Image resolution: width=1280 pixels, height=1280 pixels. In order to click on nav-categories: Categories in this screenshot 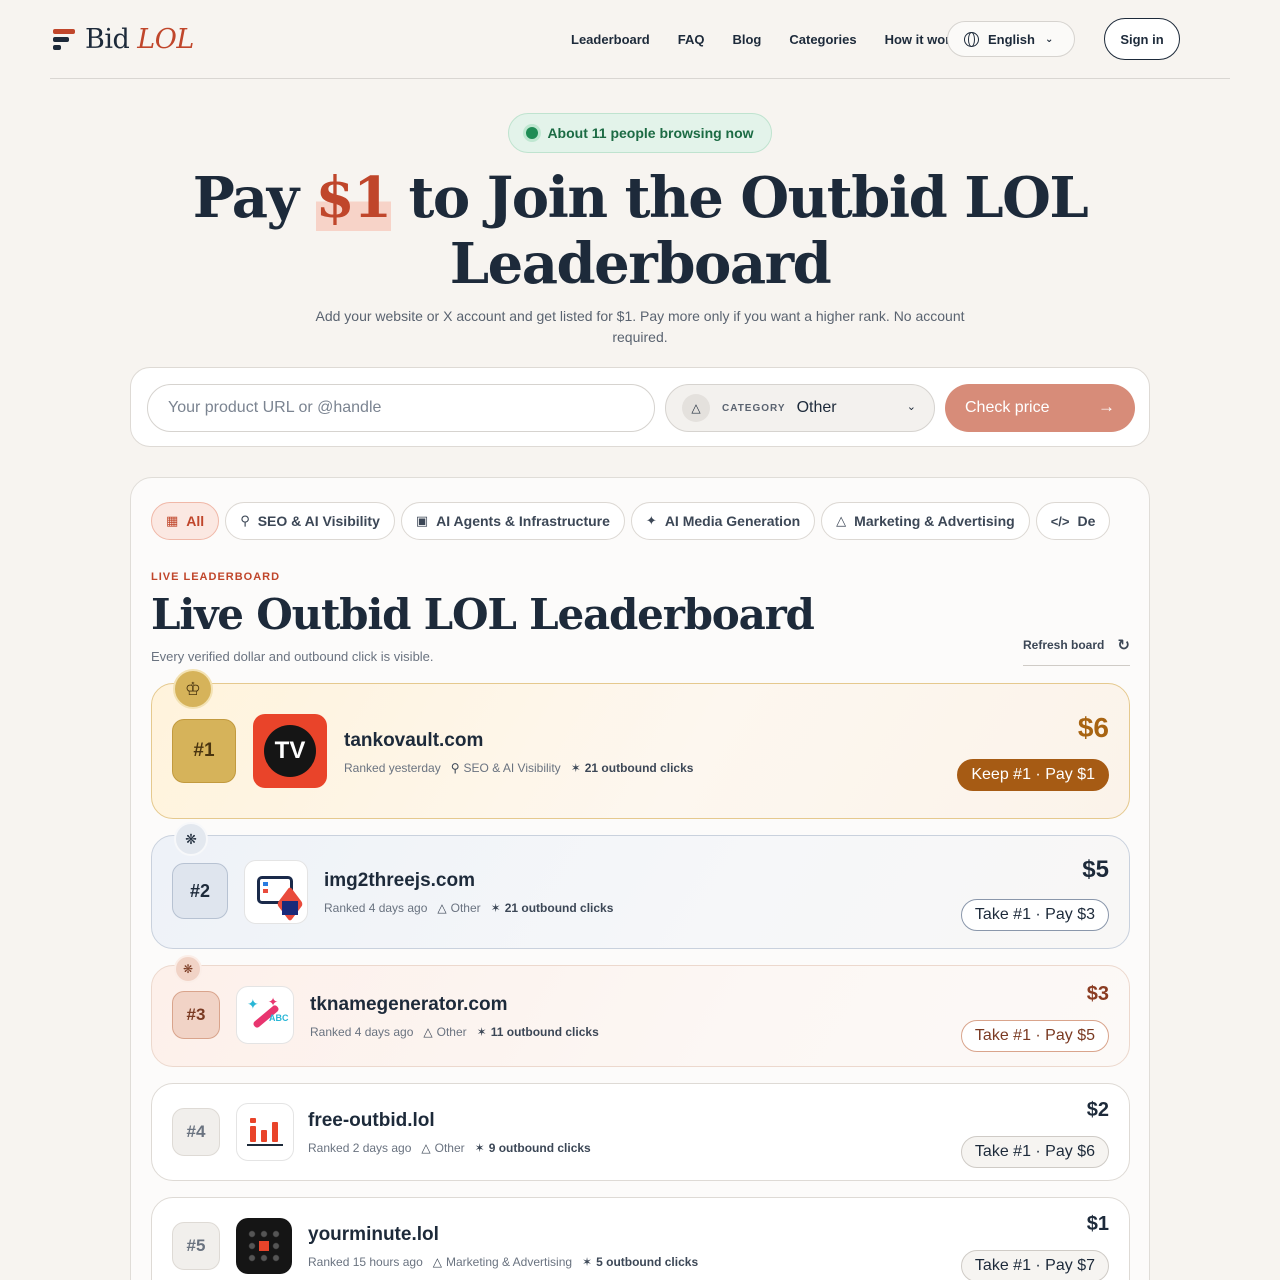, I will do `click(822, 39)`.